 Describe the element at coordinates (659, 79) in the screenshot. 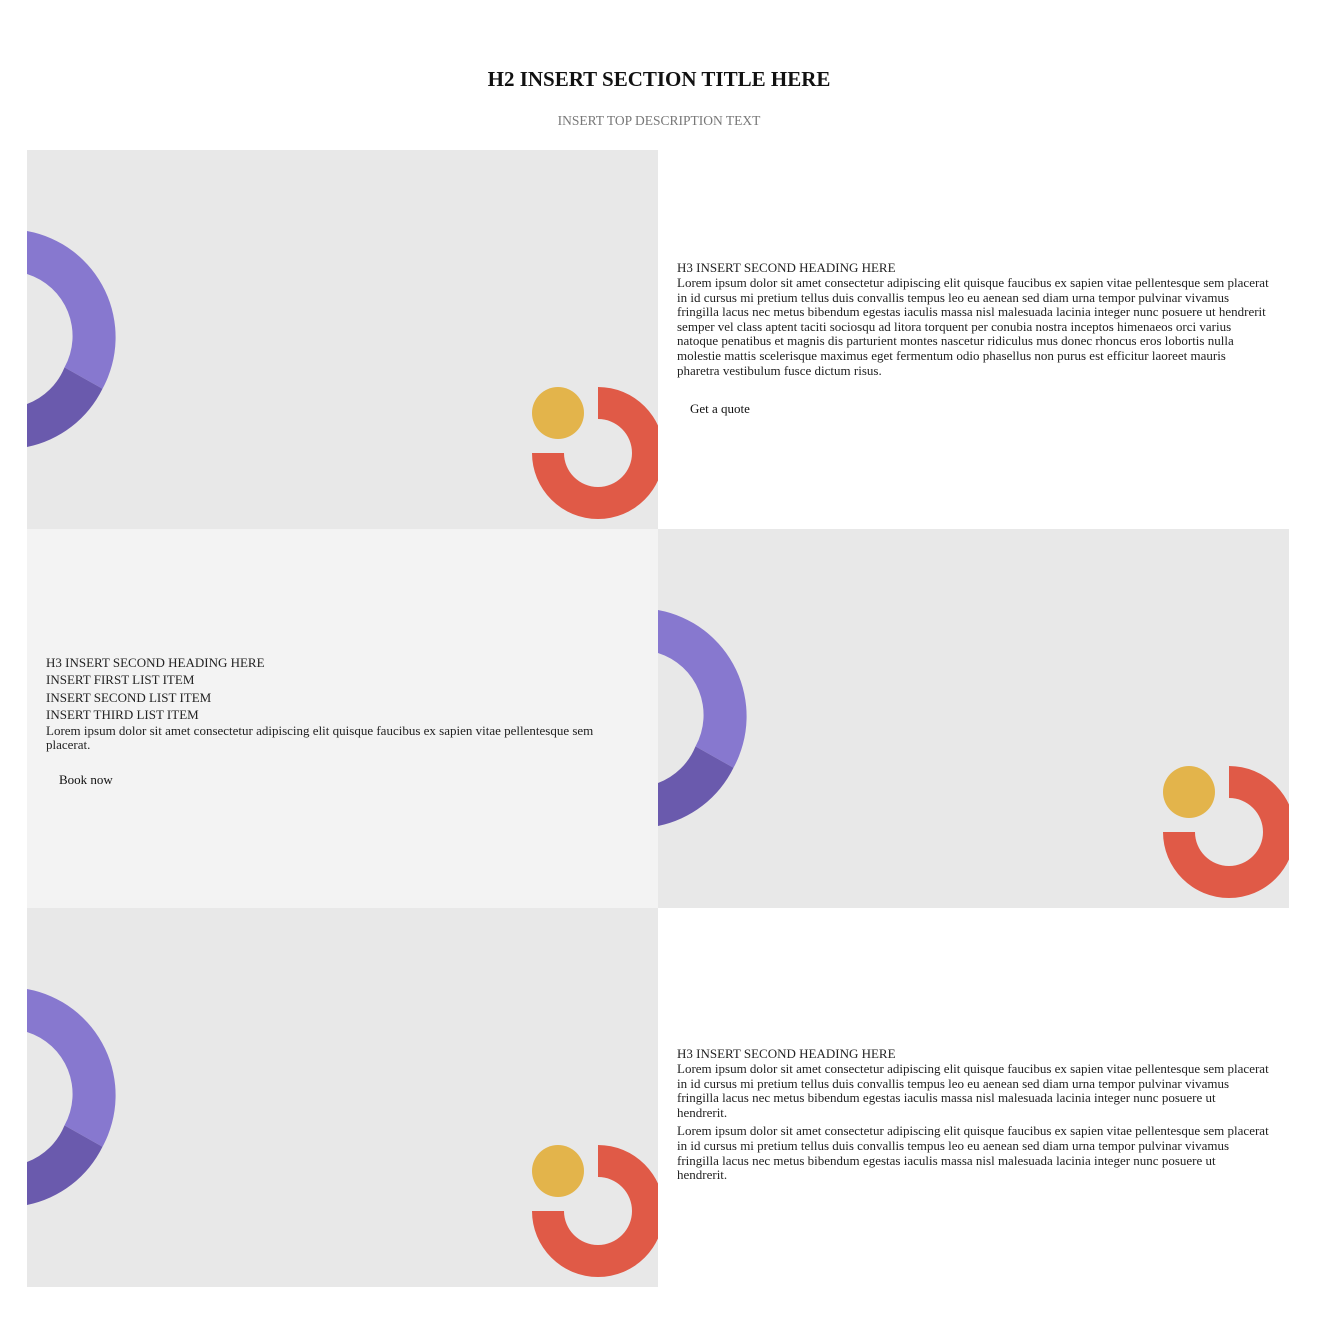

I see `section-title: H2 INSERT SECTION TITLE HERE` at that location.